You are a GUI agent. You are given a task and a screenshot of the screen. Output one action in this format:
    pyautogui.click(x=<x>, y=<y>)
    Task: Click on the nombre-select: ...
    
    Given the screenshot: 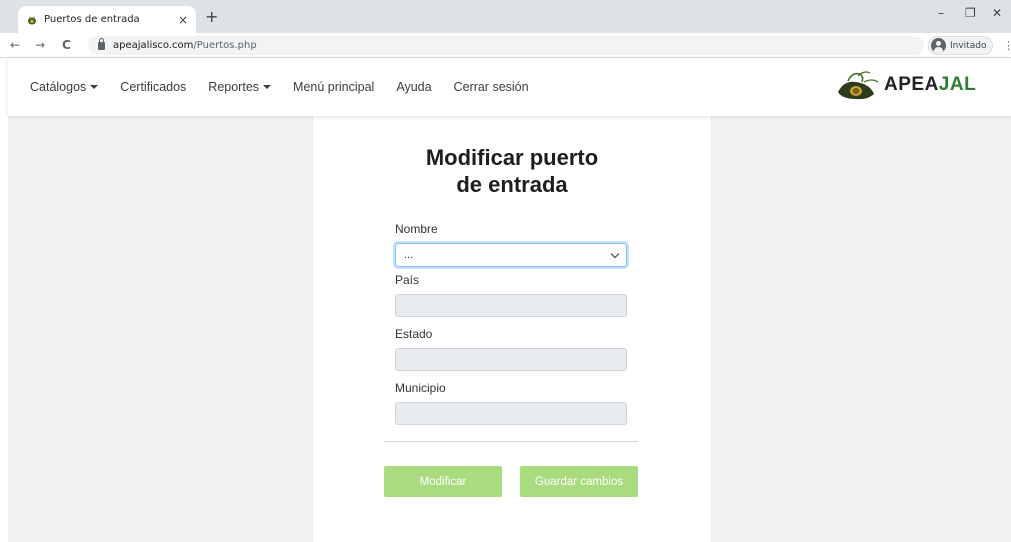 What is the action you would take?
    pyautogui.click(x=511, y=255)
    